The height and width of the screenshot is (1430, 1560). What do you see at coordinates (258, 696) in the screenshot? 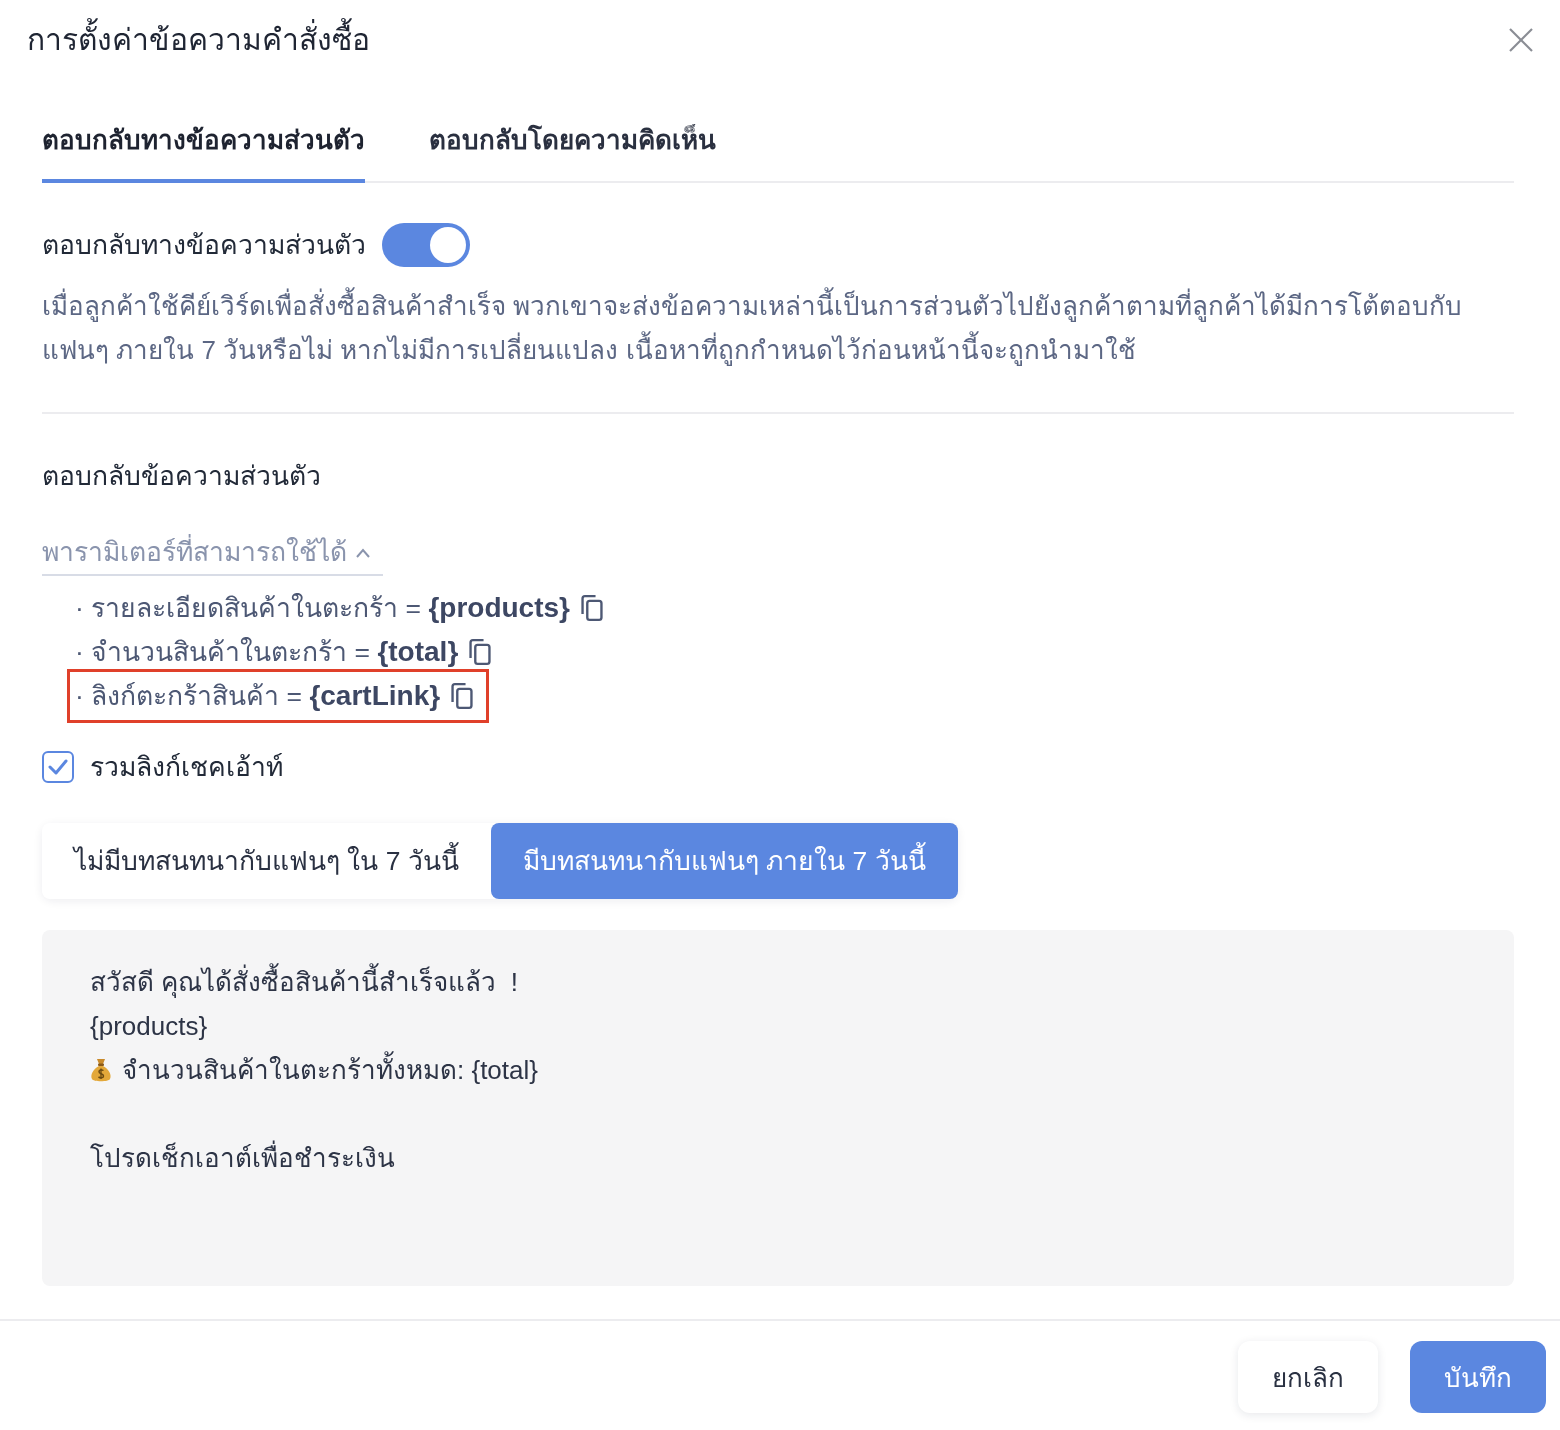
I see `parameter-text: · ลิงก์ตะกร้าสินค้า = {cartLink}` at bounding box center [258, 696].